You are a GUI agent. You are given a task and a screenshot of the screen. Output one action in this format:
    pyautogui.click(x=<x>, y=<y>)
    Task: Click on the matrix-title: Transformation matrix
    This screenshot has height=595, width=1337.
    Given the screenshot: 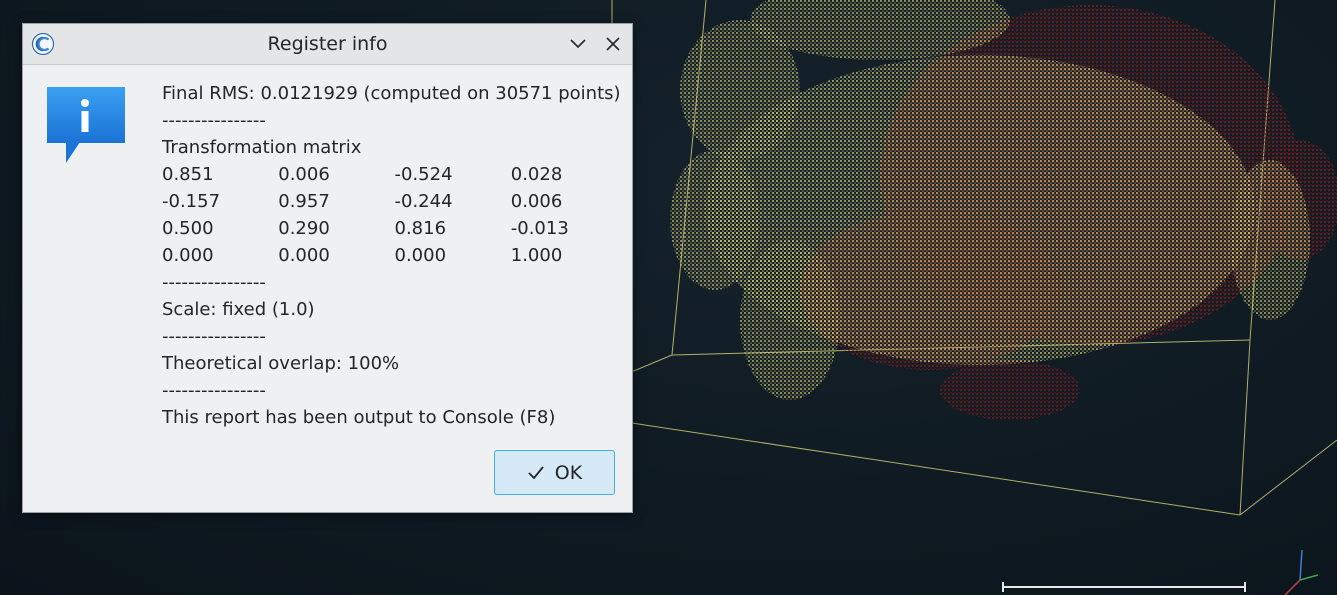 What is the action you would take?
    pyautogui.click(x=262, y=147)
    